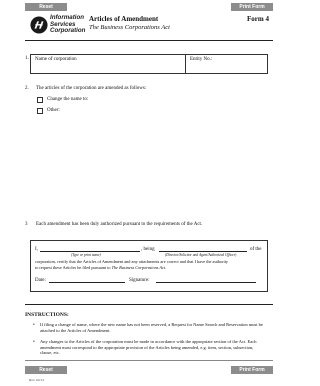 The height and width of the screenshot is (386, 320). Describe the element at coordinates (206, 282) in the screenshot. I see `signature-input-line` at that location.